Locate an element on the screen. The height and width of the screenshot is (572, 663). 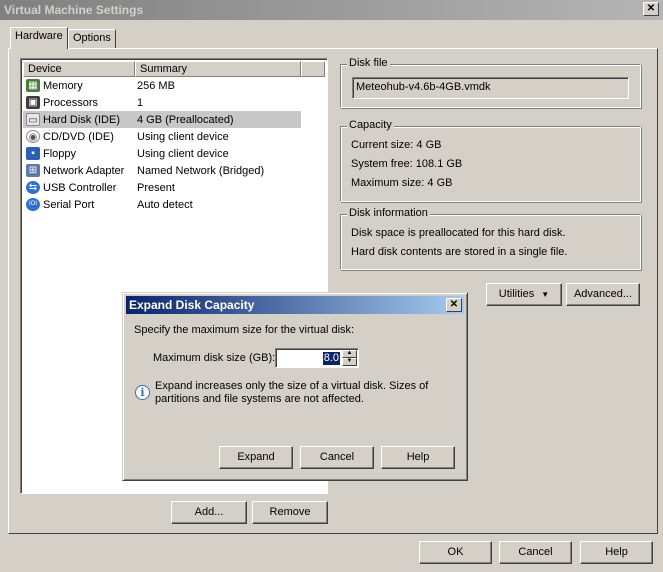
device-row-cd-dvd: ◉ CD/DVD (IDE) Using client device is located at coordinates (126, 136).